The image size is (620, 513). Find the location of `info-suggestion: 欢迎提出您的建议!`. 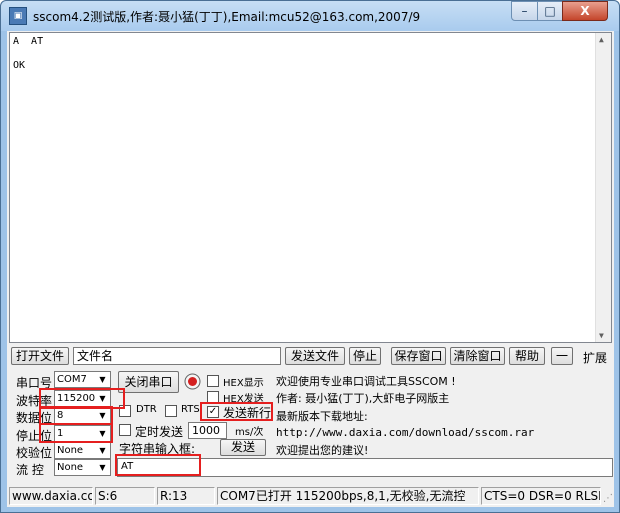

info-suggestion: 欢迎提出您的建议! is located at coordinates (322, 450).